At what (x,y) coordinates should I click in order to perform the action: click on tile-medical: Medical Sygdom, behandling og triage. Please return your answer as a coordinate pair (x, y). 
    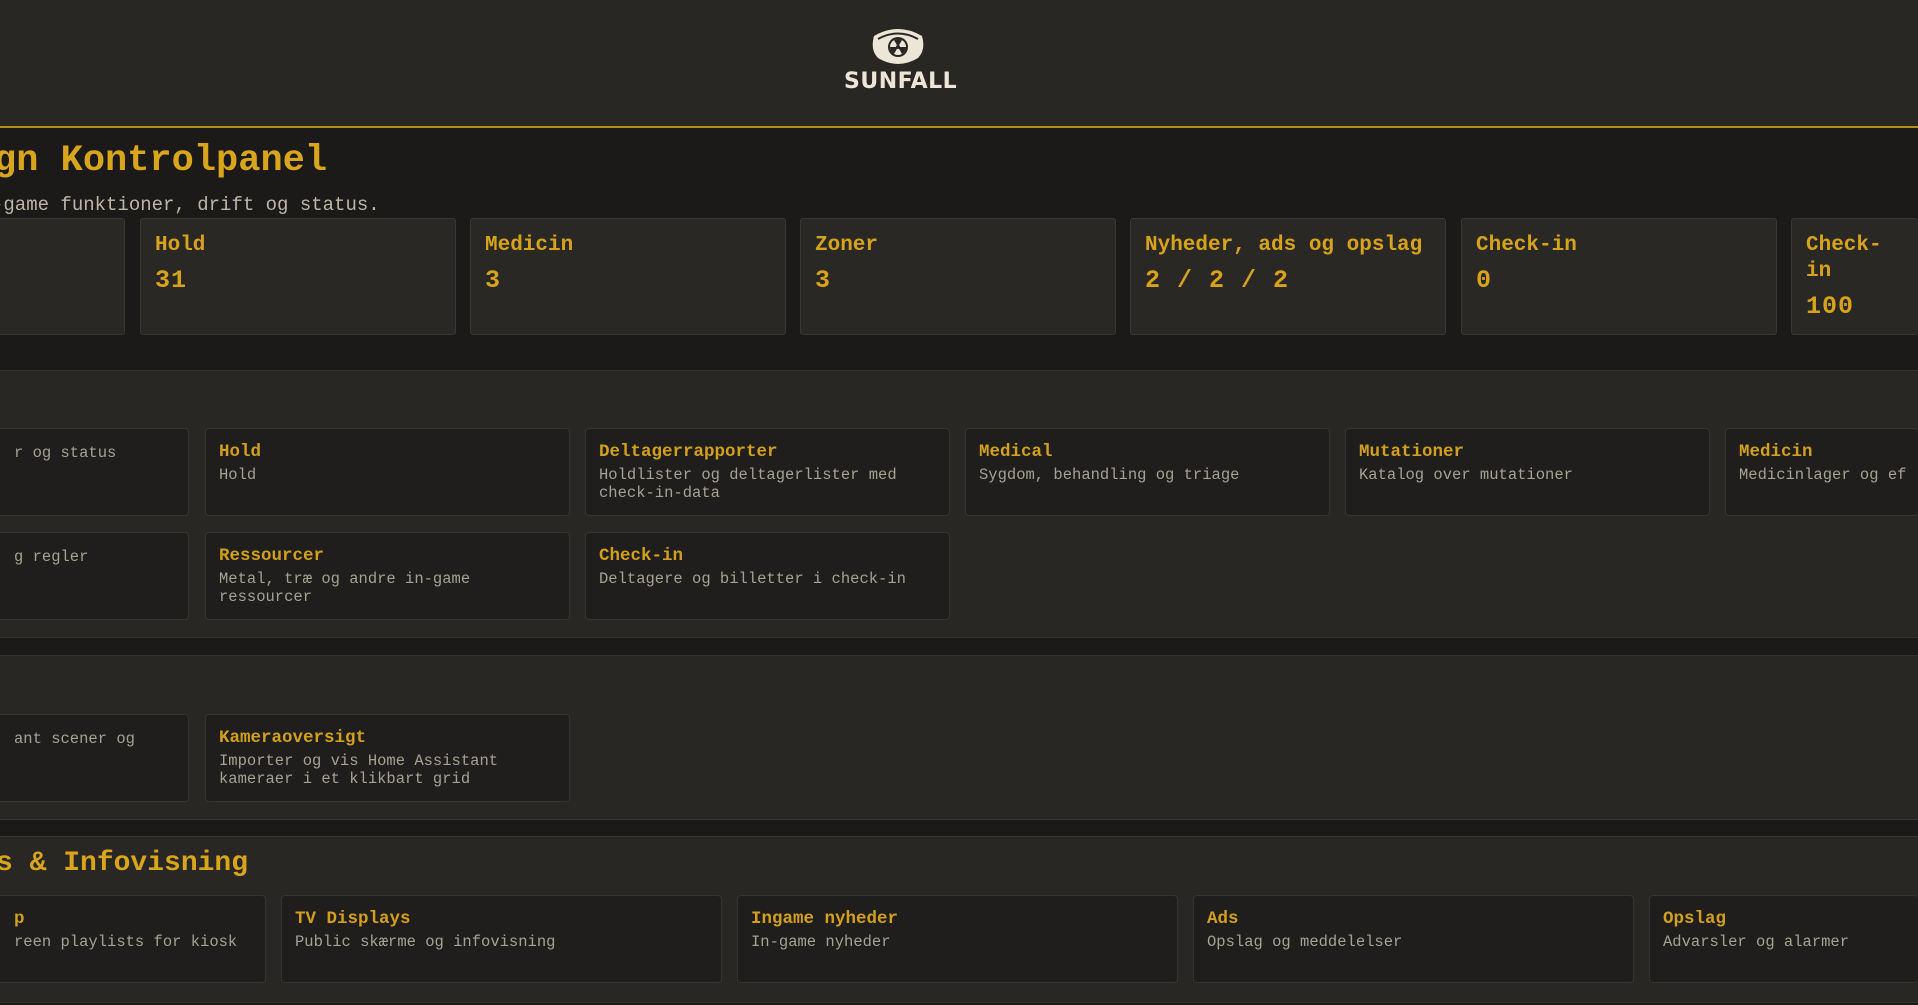
    Looking at the image, I should click on (1147, 472).